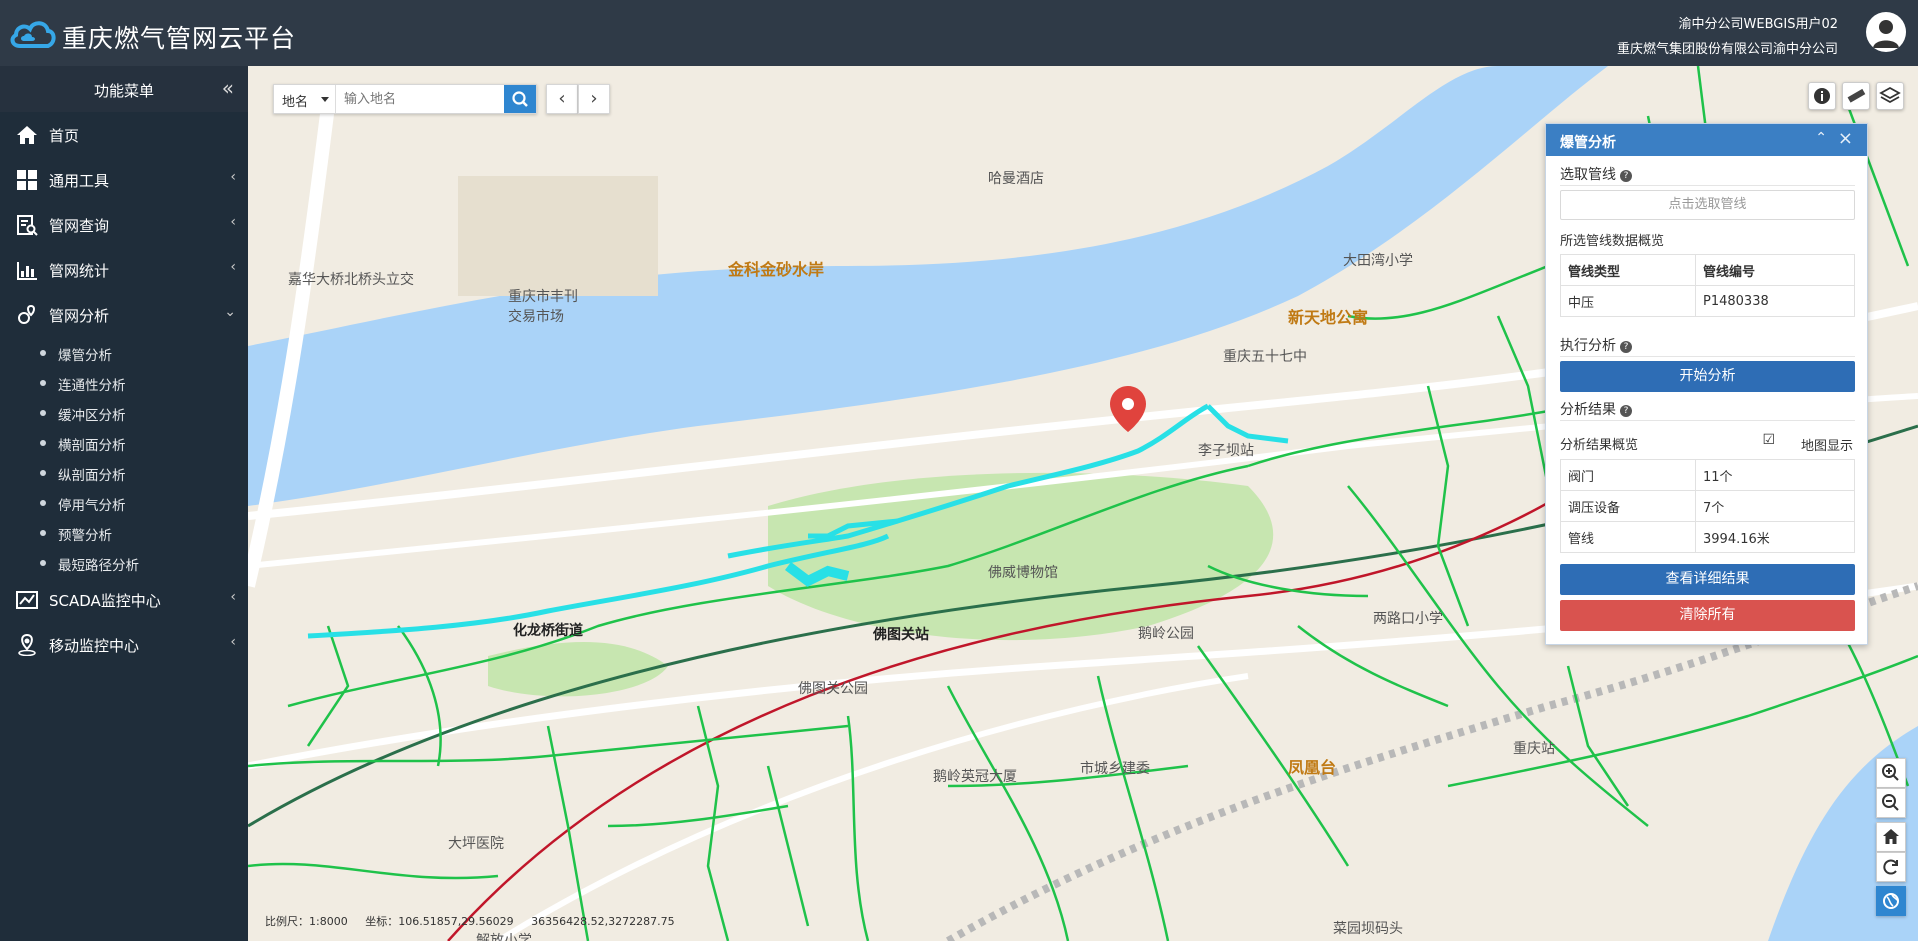  What do you see at coordinates (1226, 451) in the screenshot?
I see `map-label-liziba: 李子坝站` at bounding box center [1226, 451].